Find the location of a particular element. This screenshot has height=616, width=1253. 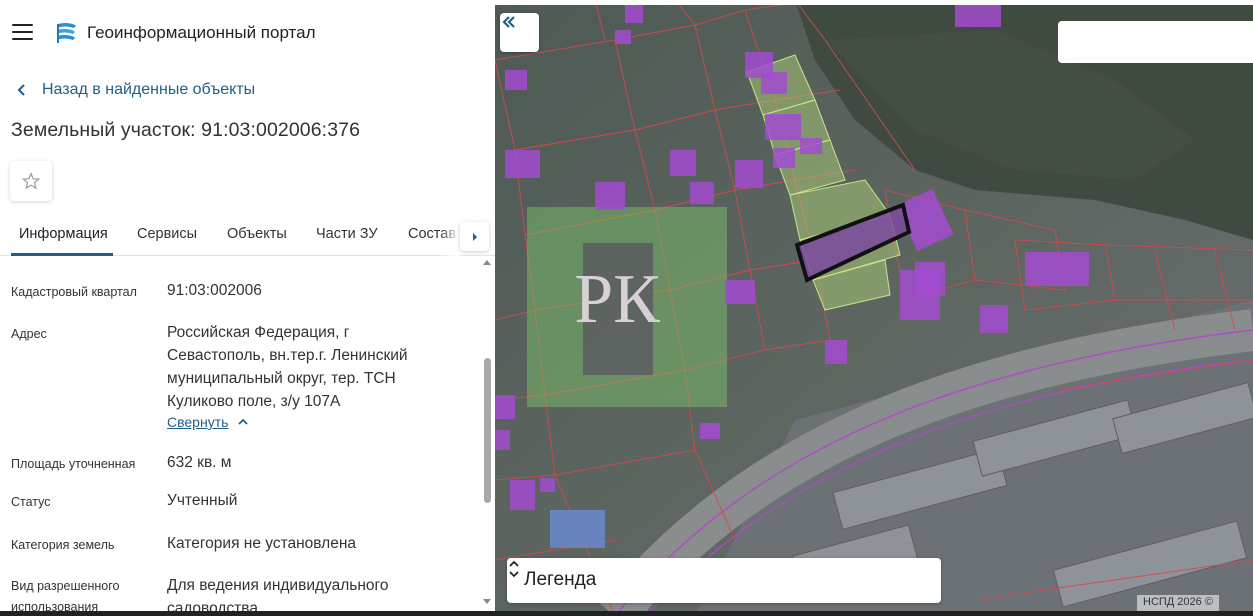

chevron-up-icon is located at coordinates (243, 421).